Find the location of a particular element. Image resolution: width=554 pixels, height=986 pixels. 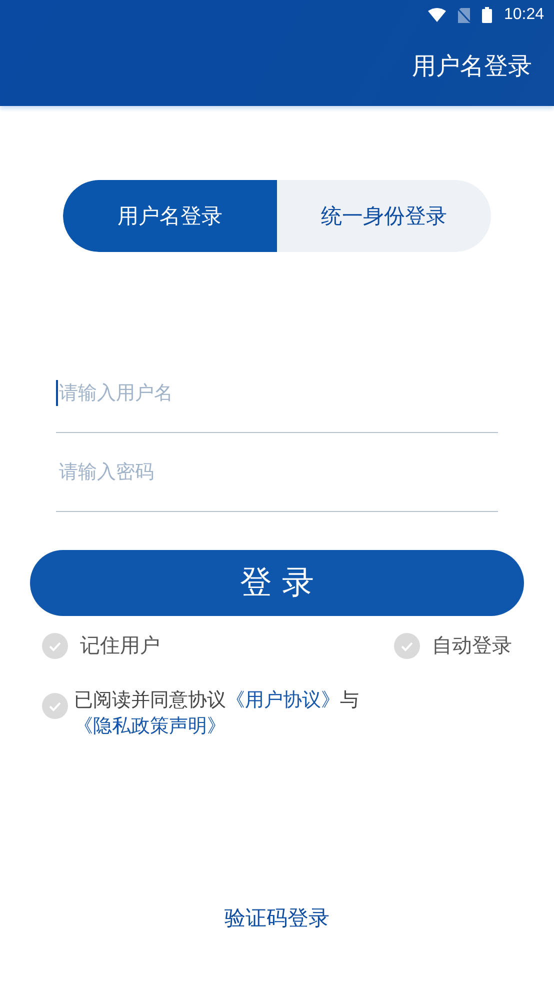

login-tab: 统一身份登录 is located at coordinates (384, 216).